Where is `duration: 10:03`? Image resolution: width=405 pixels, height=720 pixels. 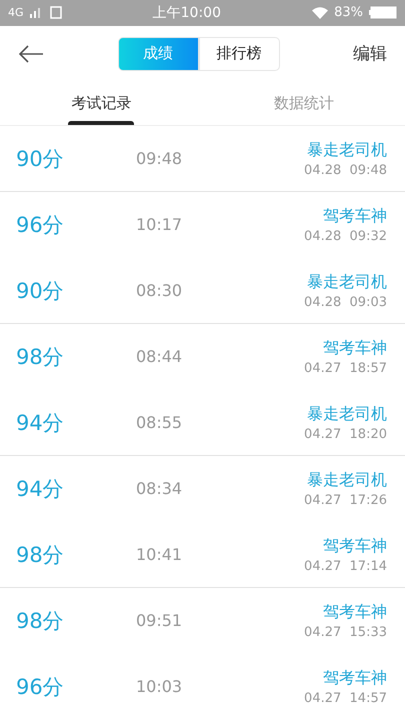 duration: 10:03 is located at coordinates (160, 686).